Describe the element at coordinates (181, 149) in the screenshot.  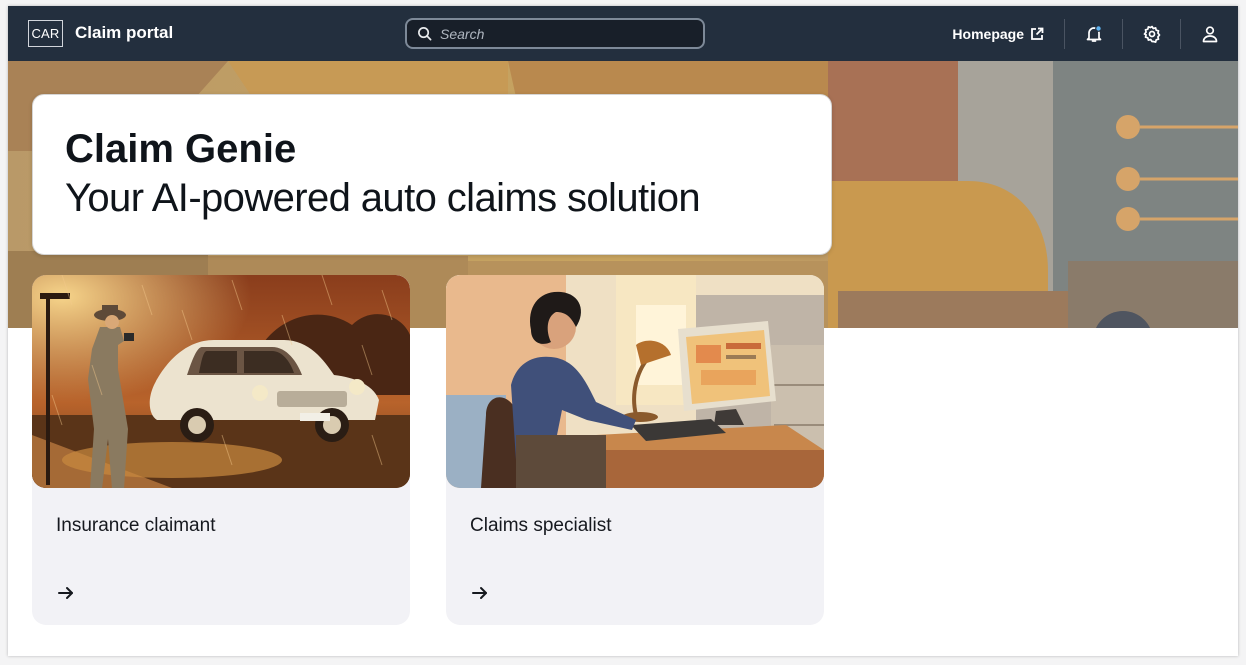
I see `page-title: Claim Genie` at that location.